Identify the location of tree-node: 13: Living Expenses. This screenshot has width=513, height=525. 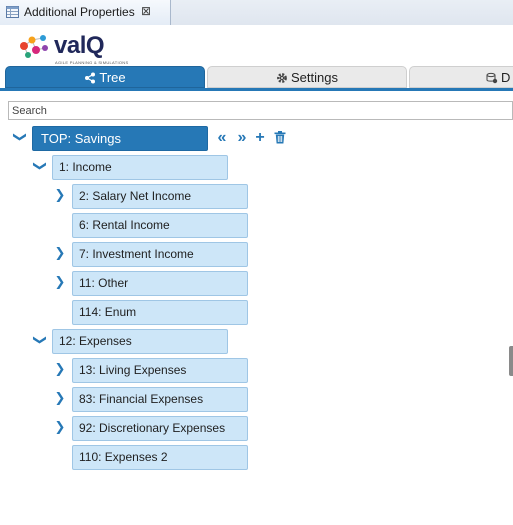
(160, 370).